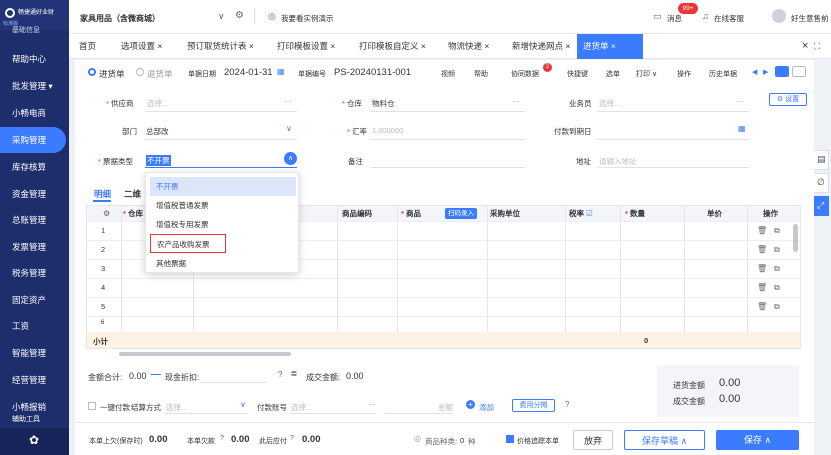 The image size is (831, 455). What do you see at coordinates (223, 186) in the screenshot?
I see `option-no-invoice: 不开票` at bounding box center [223, 186].